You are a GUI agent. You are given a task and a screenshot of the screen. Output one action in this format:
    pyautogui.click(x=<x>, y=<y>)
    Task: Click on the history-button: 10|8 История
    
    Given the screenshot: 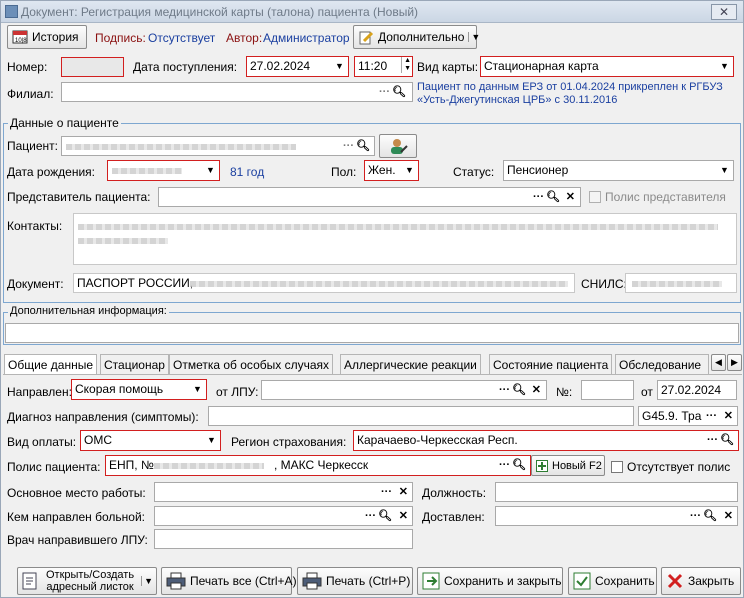 What is the action you would take?
    pyautogui.click(x=47, y=37)
    